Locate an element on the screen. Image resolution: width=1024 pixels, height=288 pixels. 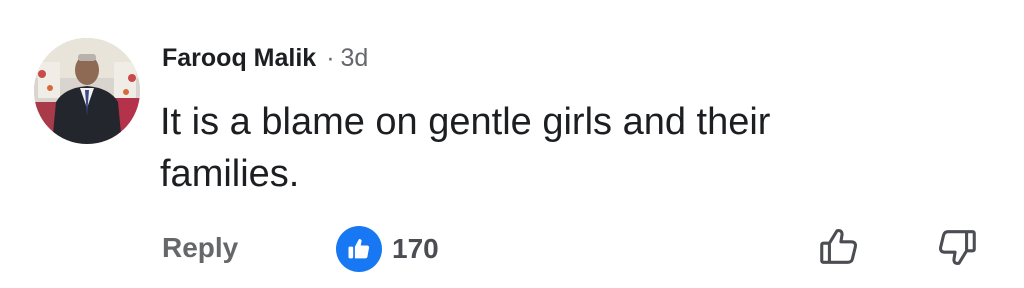
thumbs-up-icon is located at coordinates (359, 249).